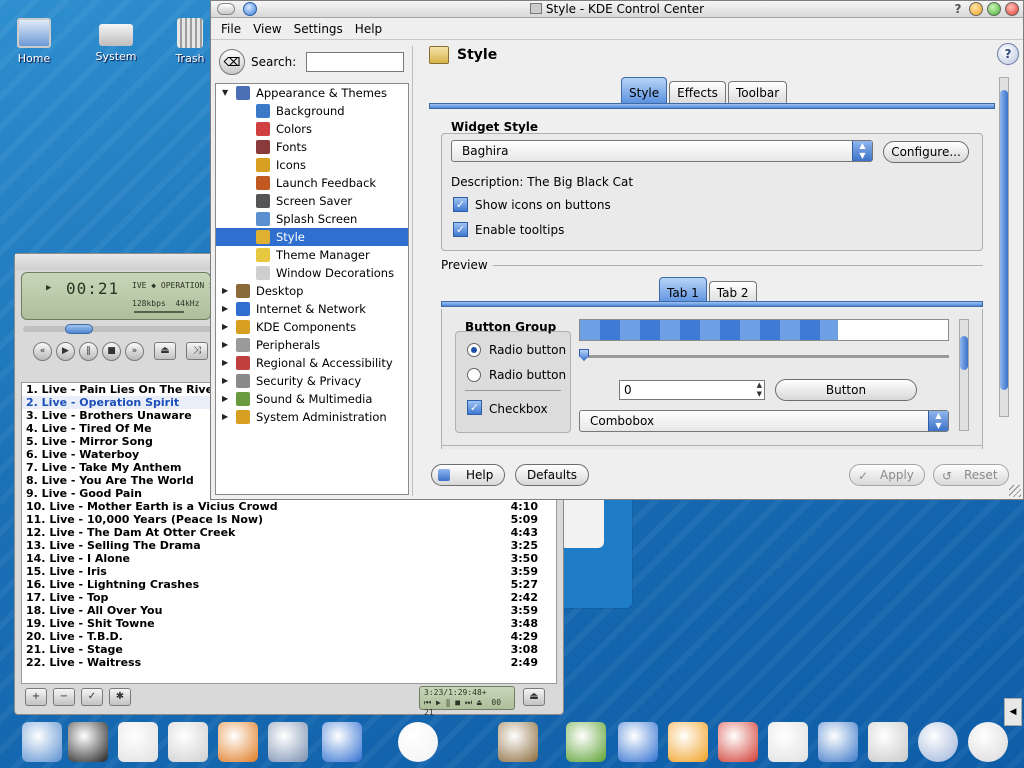 Image resolution: width=1024 pixels, height=768 pixels. I want to click on tree-item-security-privacy: ▶ Security & Privacy, so click(312, 381).